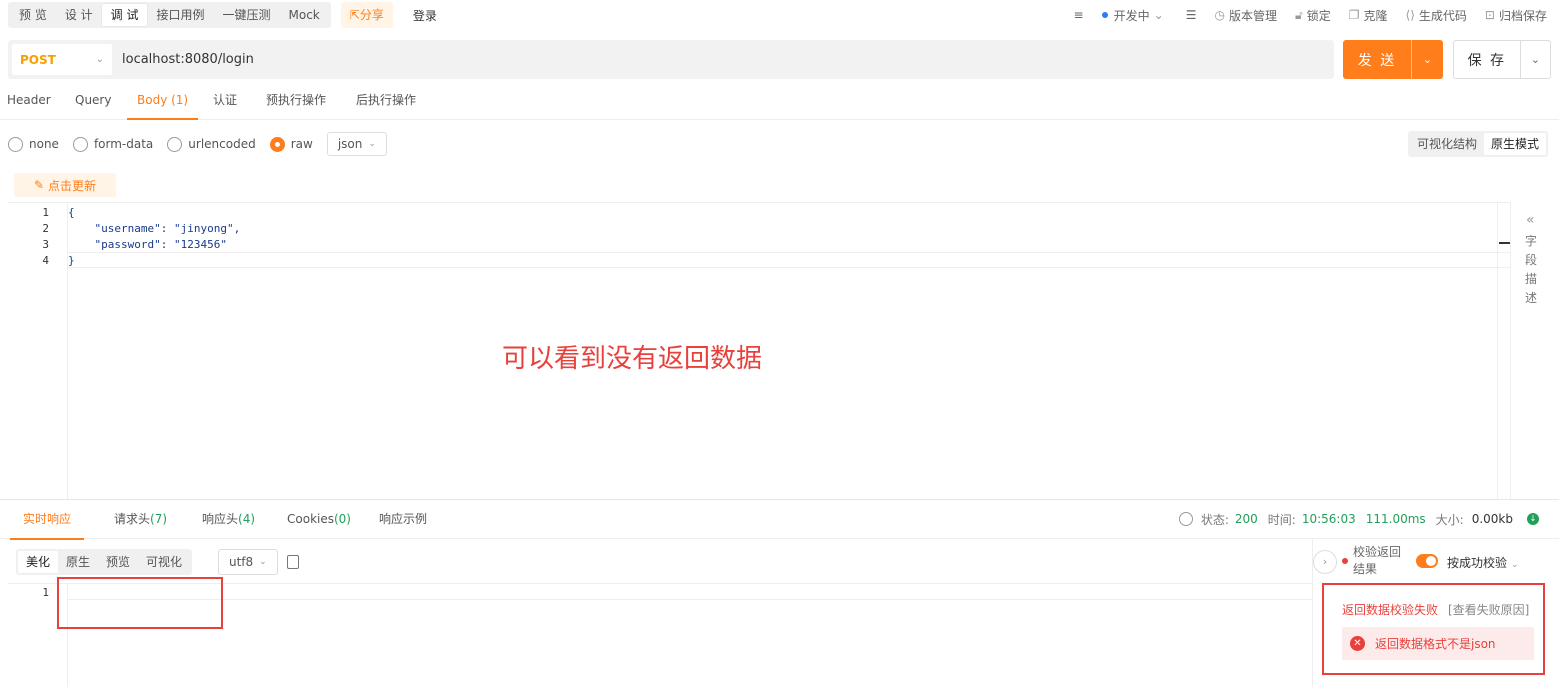  I want to click on tab-pre-script: 预执行操作, so click(296, 101).